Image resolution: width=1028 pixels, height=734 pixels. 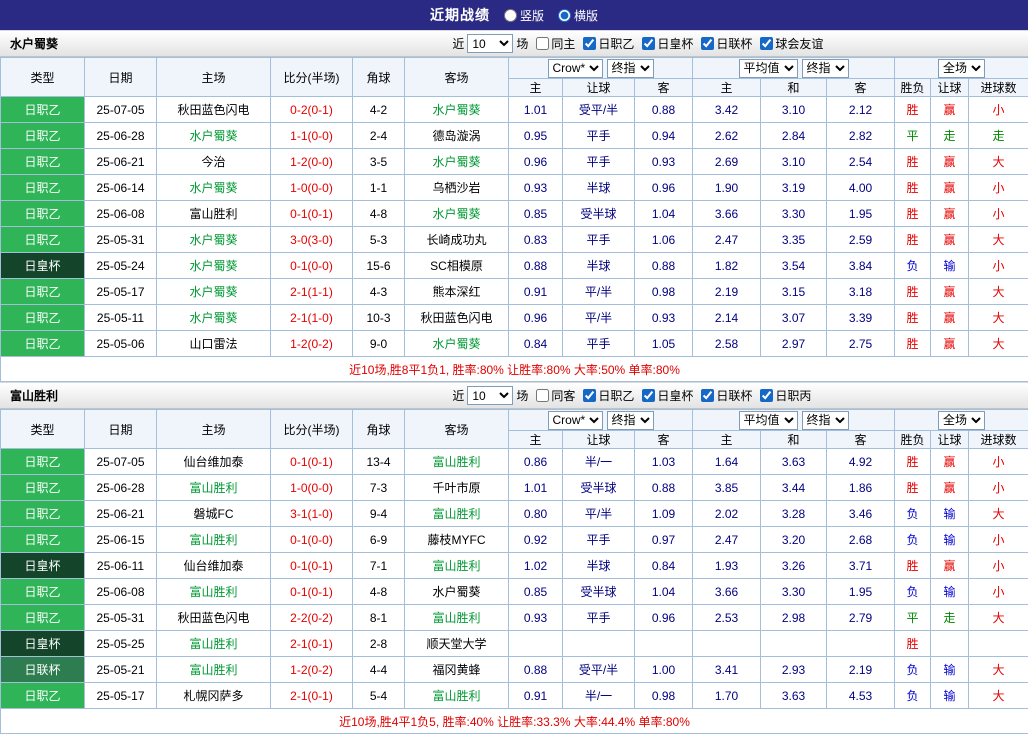 What do you see at coordinates (555, 43) in the screenshot?
I see `filter-checkbox-same-venue: 同主` at bounding box center [555, 43].